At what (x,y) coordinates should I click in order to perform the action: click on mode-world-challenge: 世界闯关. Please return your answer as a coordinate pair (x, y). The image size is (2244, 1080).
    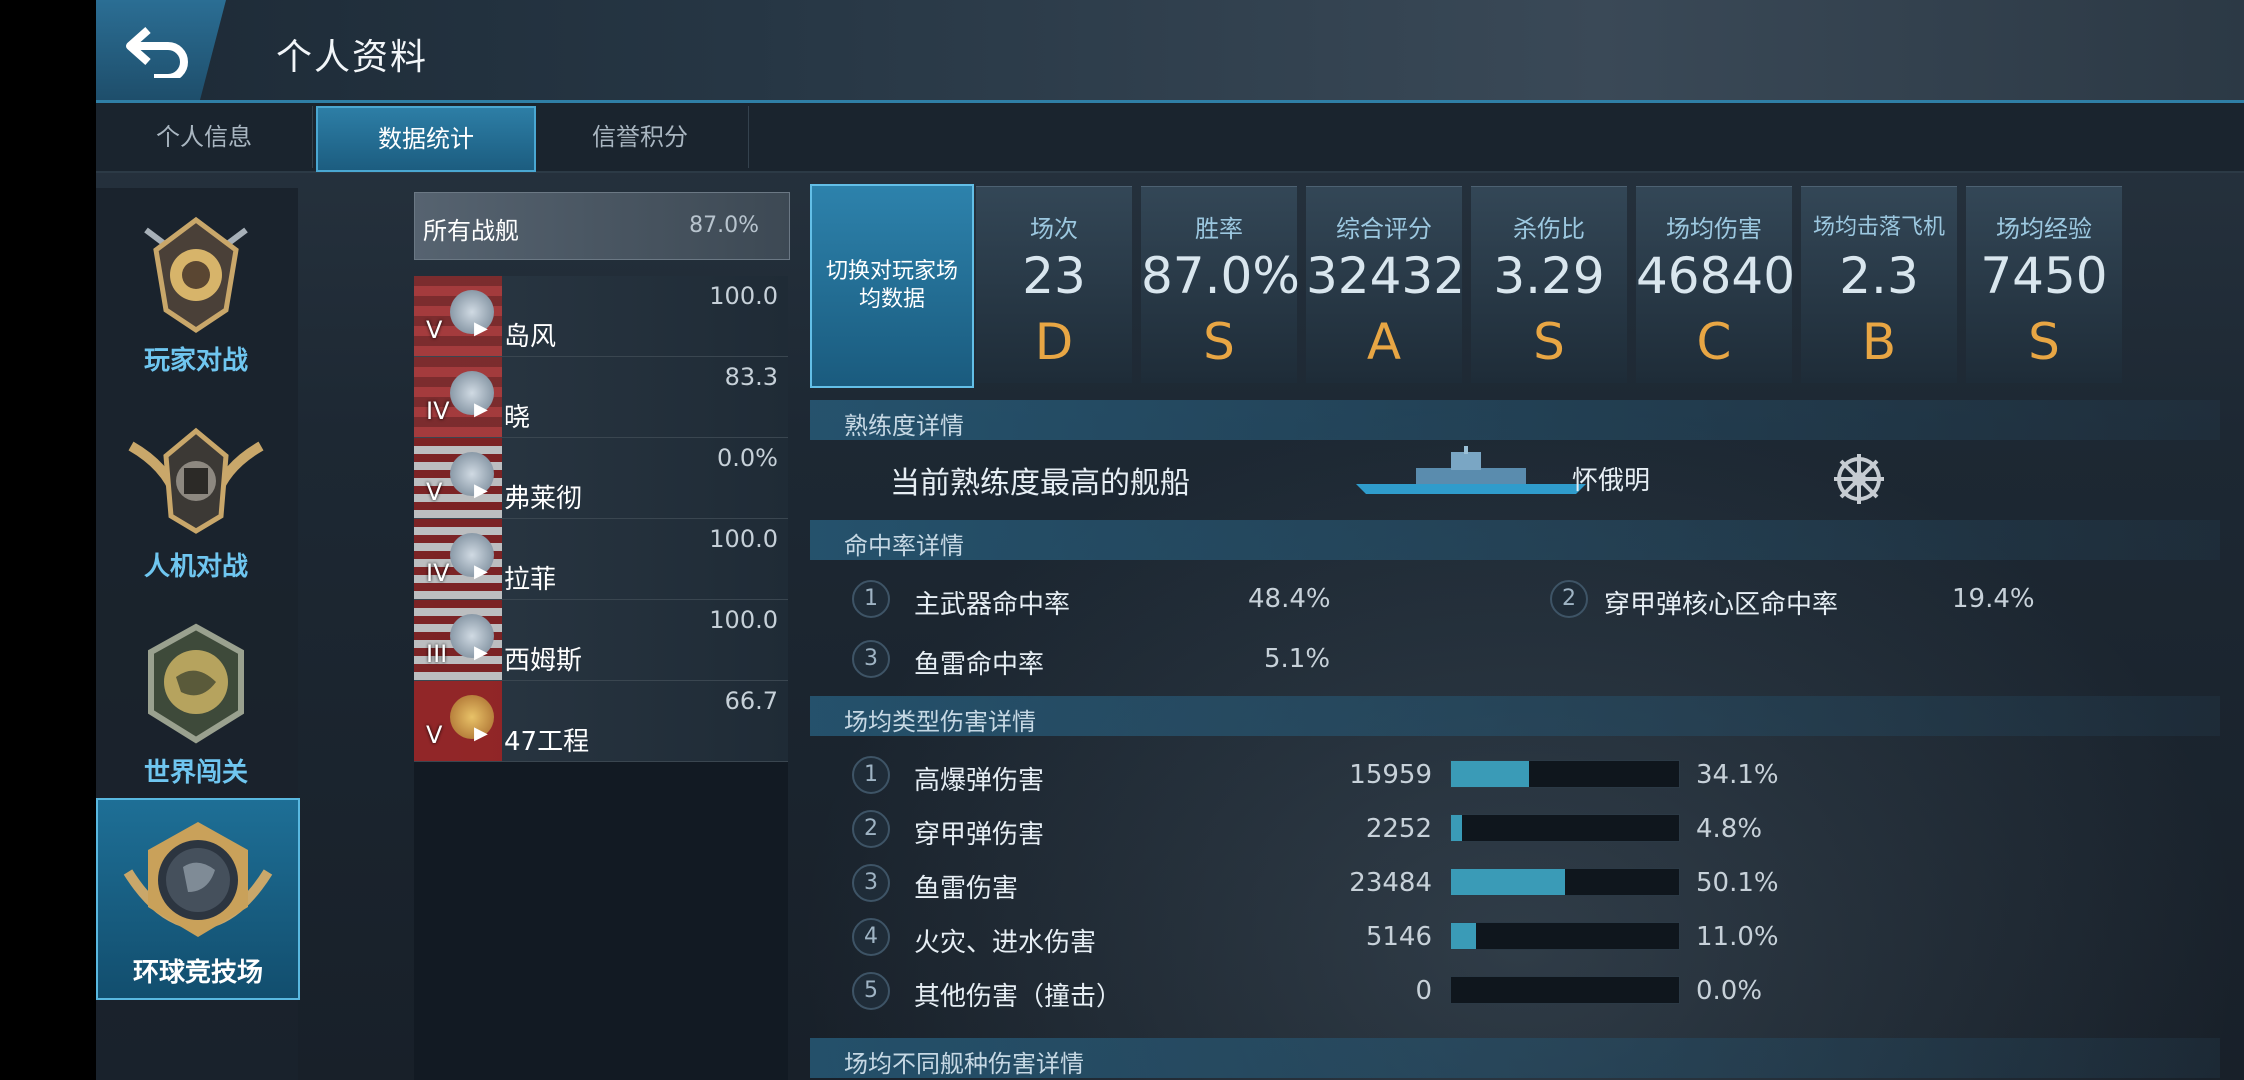
    Looking at the image, I should click on (196, 699).